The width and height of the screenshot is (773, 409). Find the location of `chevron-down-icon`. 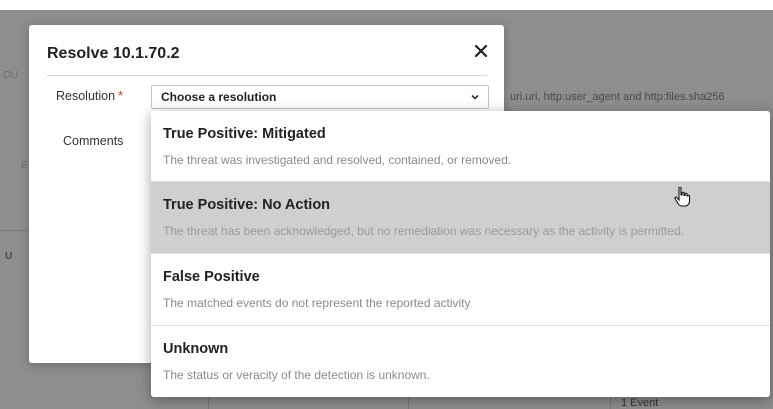

chevron-down-icon is located at coordinates (475, 97).